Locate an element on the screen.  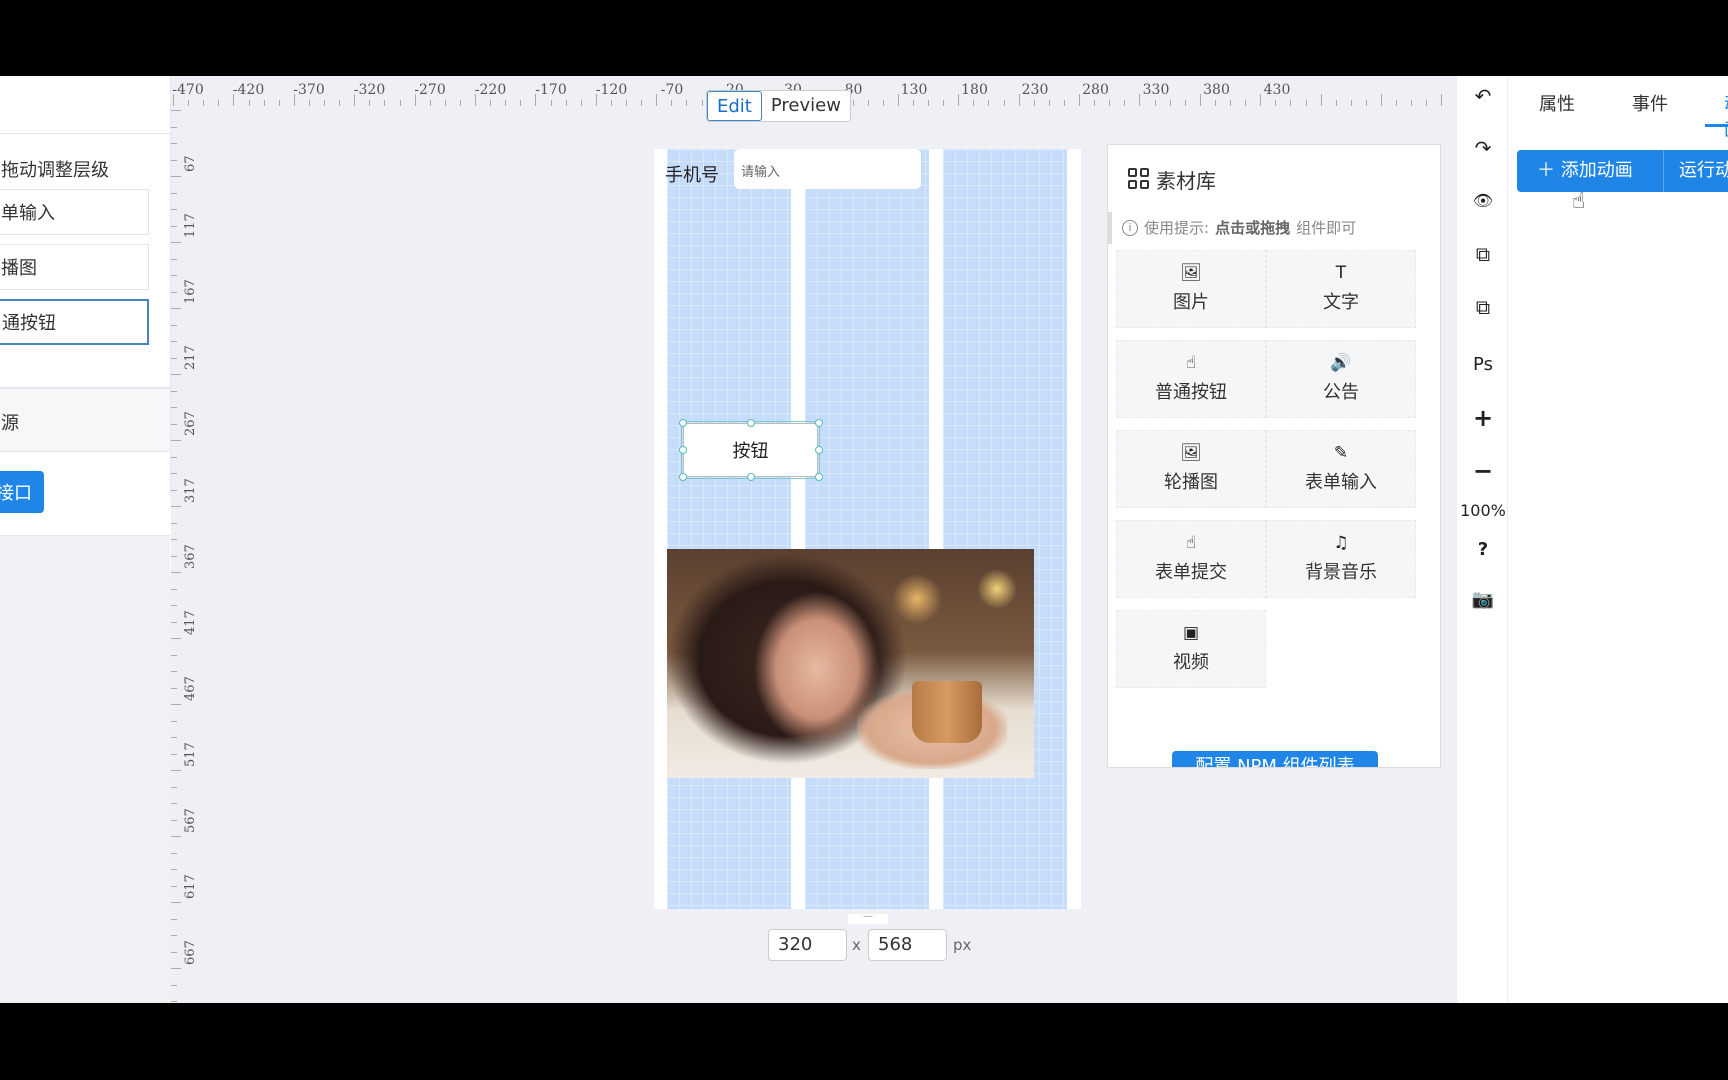
library-item: ▣ 视频 is located at coordinates (1191, 649).